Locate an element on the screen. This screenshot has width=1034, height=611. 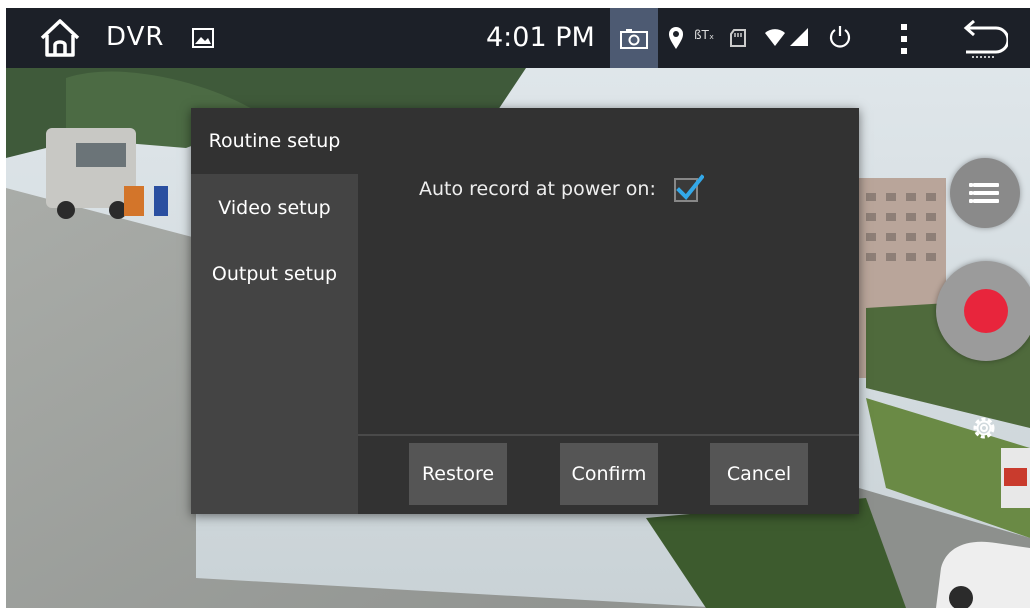
signal-icon is located at coordinates (799, 37).